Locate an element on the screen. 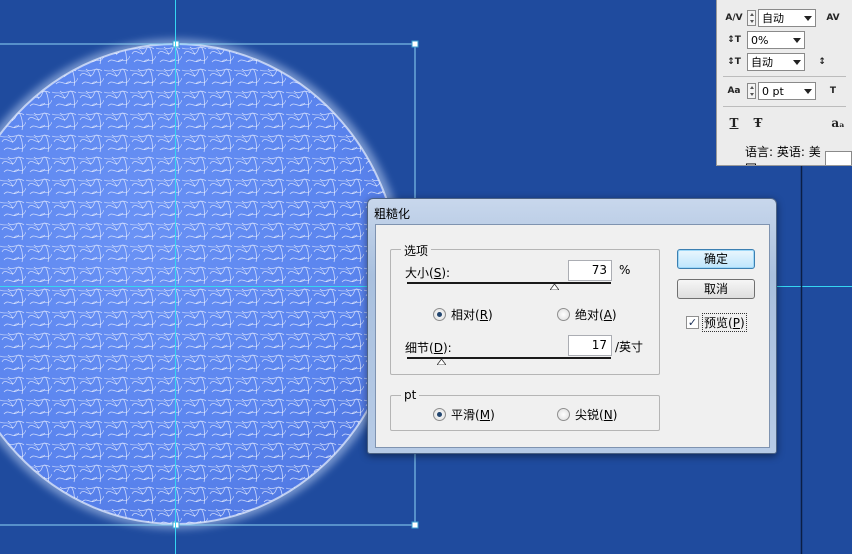 Image resolution: width=852 pixels, height=554 pixels. relative-radio-label: 相对(R) is located at coordinates (472, 315).